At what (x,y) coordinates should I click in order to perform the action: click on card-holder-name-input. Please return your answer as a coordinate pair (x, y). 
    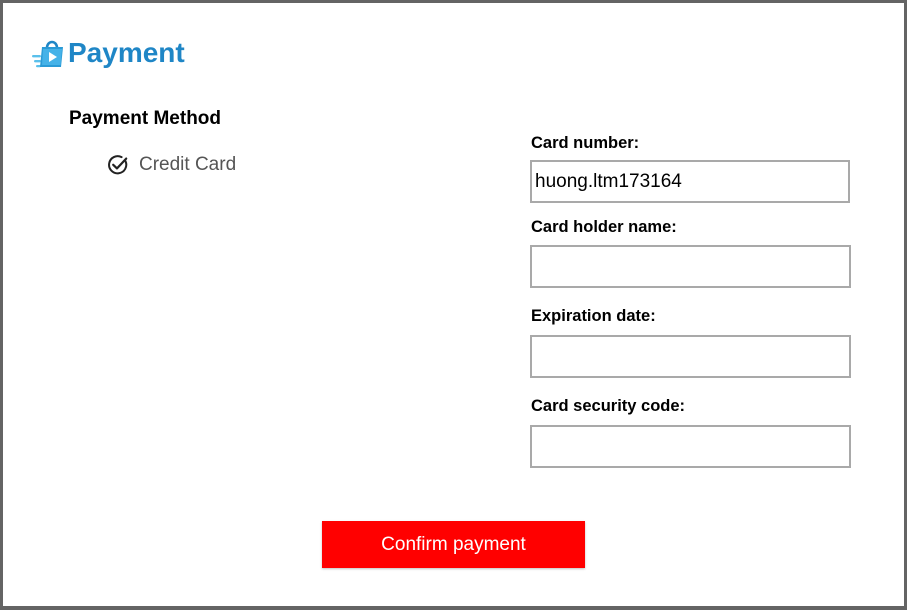
    Looking at the image, I should click on (690, 266).